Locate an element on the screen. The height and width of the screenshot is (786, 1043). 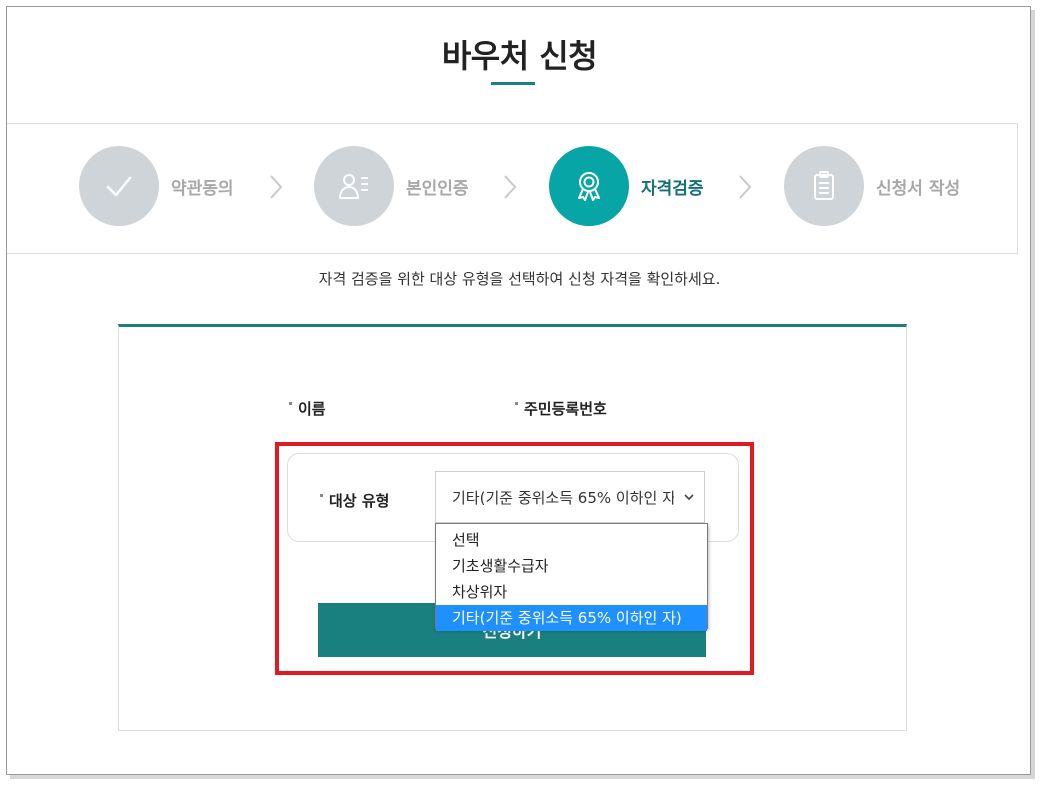
step-circle-active is located at coordinates (589, 186).